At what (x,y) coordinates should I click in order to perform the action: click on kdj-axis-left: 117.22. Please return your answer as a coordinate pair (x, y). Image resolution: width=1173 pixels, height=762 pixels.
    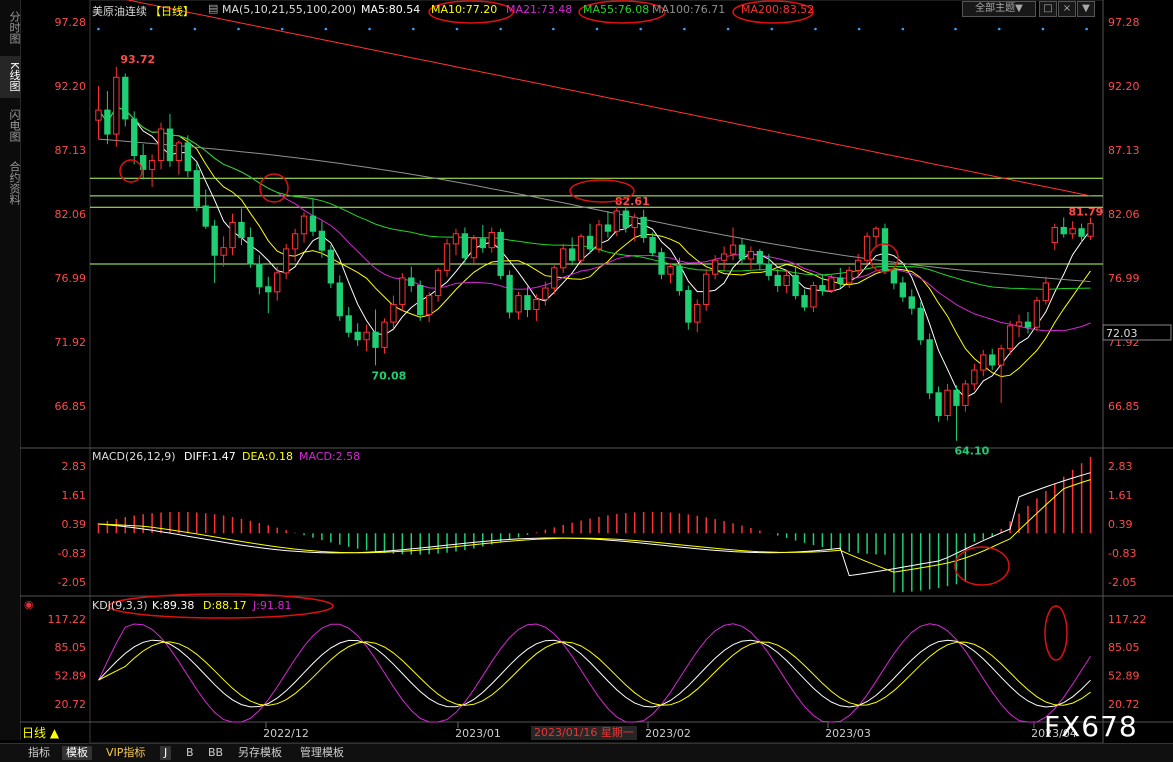
    Looking at the image, I should click on (67, 619).